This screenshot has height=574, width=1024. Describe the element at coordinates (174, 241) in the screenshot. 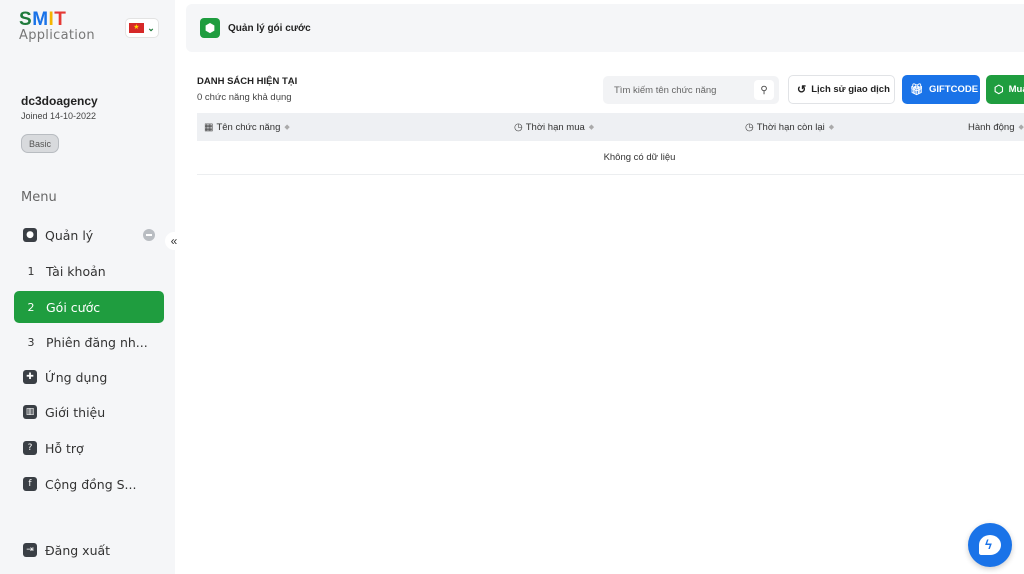

I see `collapse-sidebar-button: «` at that location.